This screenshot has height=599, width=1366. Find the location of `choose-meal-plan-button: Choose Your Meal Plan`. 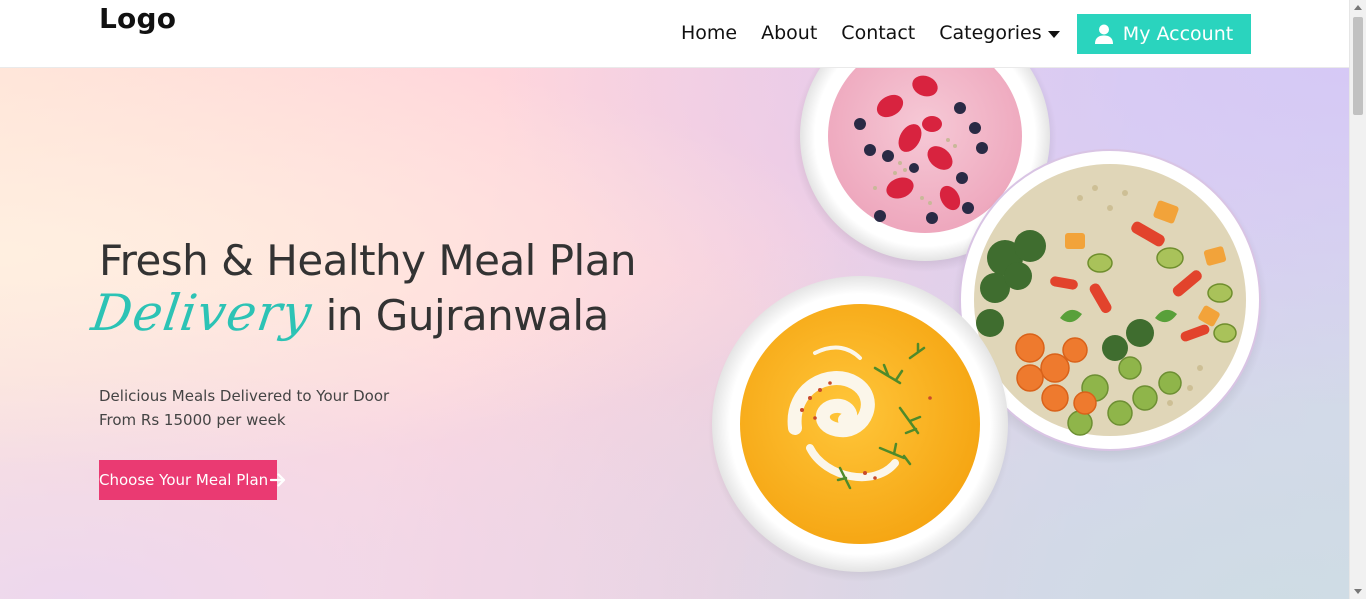

choose-meal-plan-button: Choose Your Meal Plan is located at coordinates (192, 480).